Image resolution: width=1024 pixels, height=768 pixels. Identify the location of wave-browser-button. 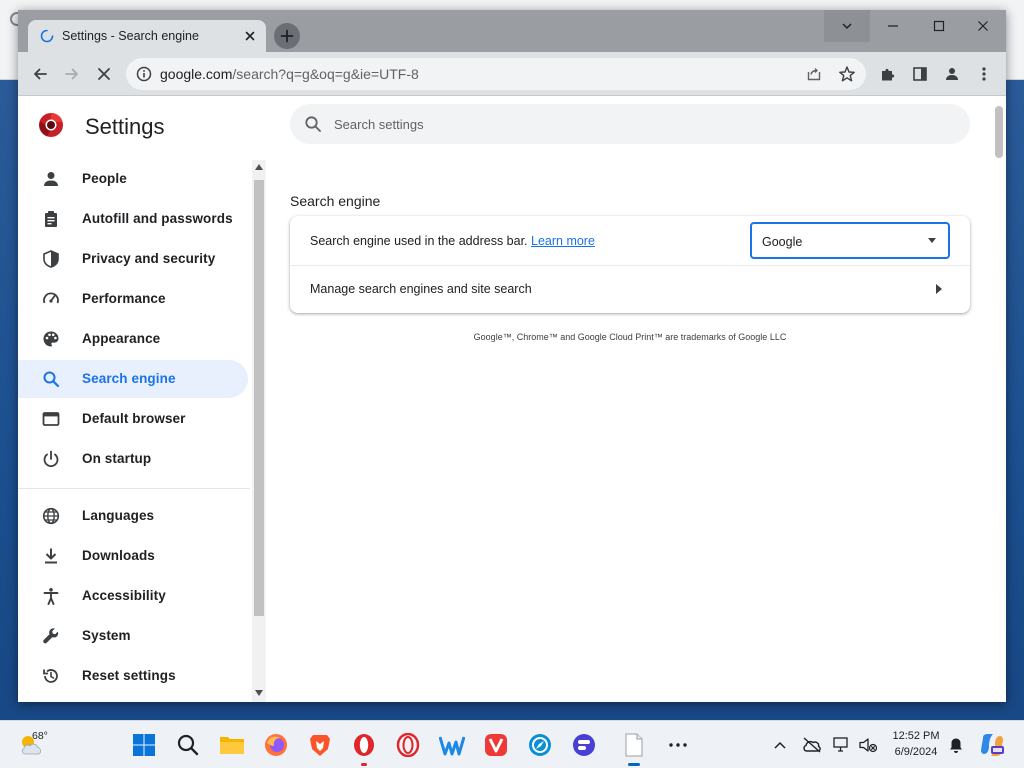
(452, 745).